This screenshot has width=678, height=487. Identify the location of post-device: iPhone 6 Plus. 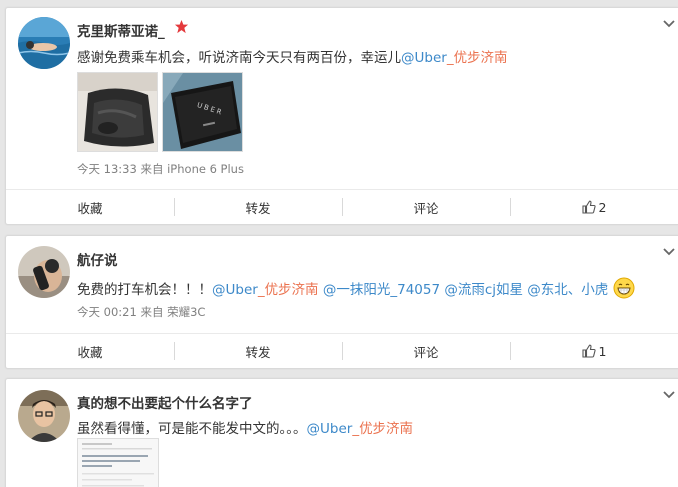
(205, 169).